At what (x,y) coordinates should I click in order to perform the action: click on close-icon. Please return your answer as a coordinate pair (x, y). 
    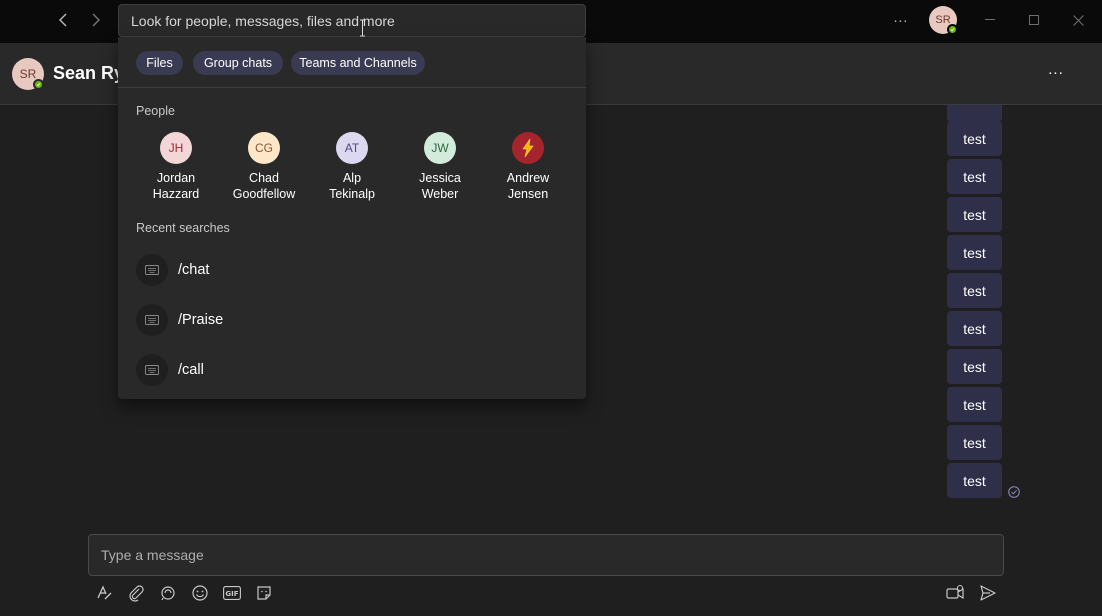
    Looking at the image, I should click on (1078, 20).